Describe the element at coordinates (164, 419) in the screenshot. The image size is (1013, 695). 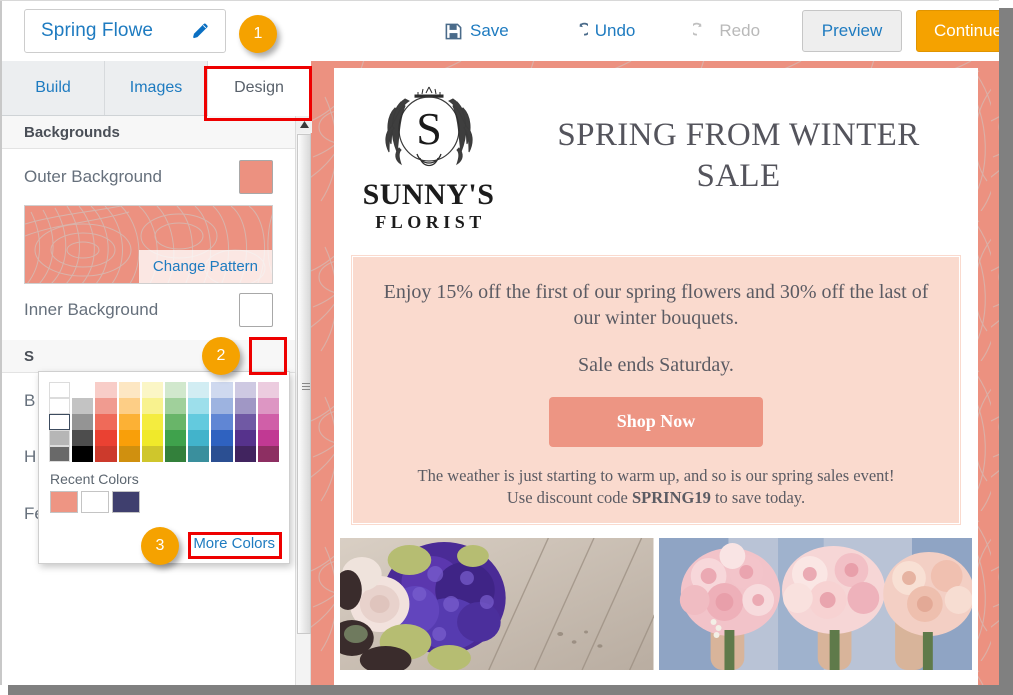
I see `color-palette-grid` at that location.